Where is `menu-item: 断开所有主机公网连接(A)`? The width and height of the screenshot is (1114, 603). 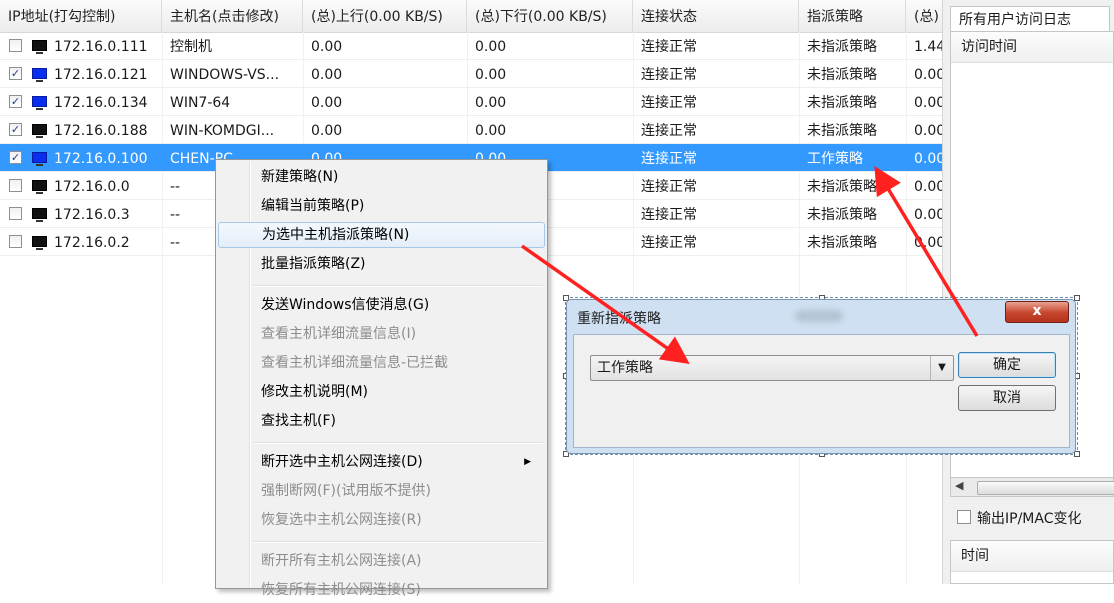 menu-item: 断开所有主机公网连接(A) is located at coordinates (381, 561).